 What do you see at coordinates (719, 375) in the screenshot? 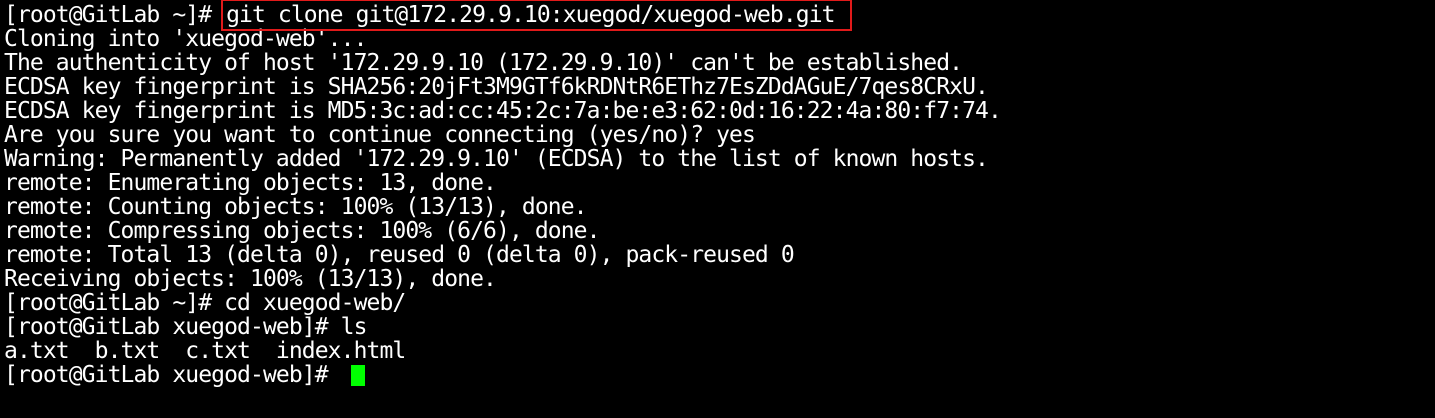
I see `terminal-input-line: [root@GitLab xuegod-web]#` at bounding box center [719, 375].